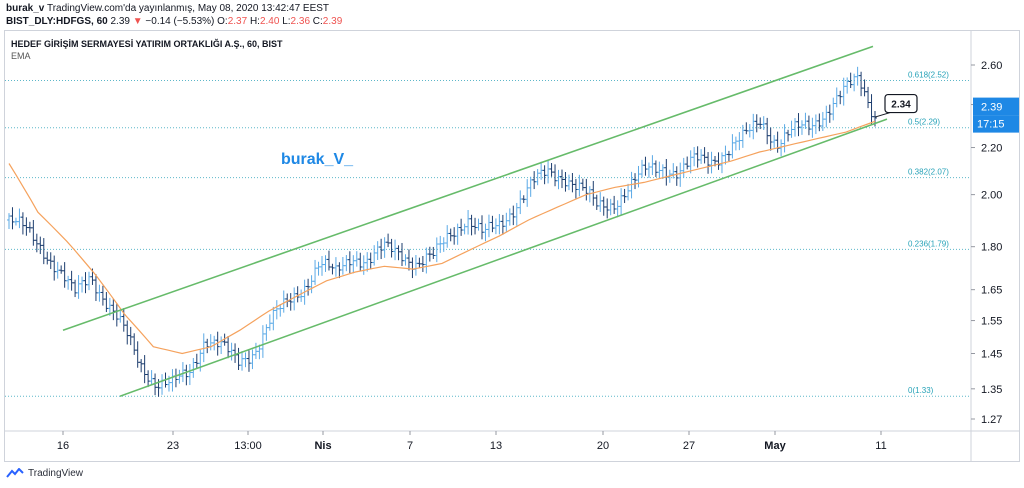 Image resolution: width=1024 pixels, height=488 pixels. What do you see at coordinates (137, 21) in the screenshot?
I see `down-arrow-icon: ▼` at bounding box center [137, 21].